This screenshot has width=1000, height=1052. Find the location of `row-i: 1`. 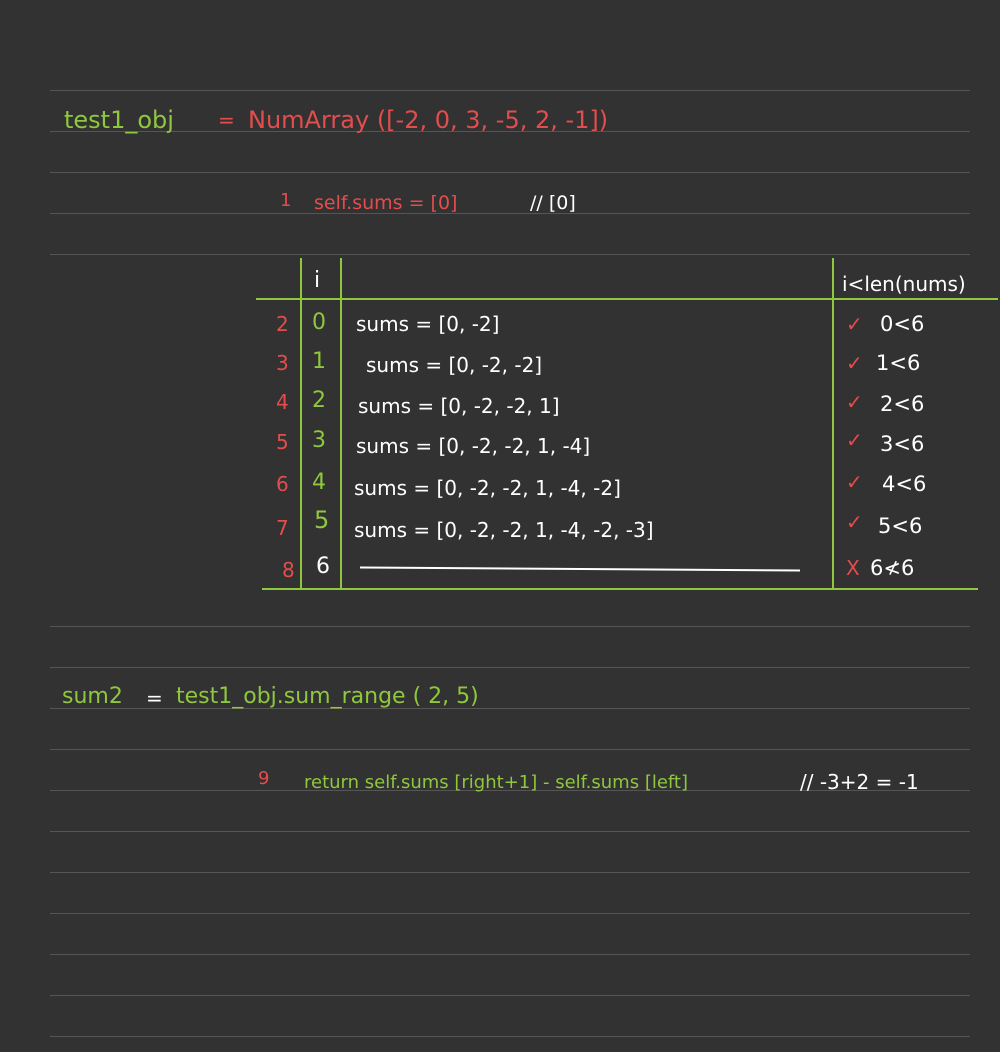

row-i: 1 is located at coordinates (319, 361).